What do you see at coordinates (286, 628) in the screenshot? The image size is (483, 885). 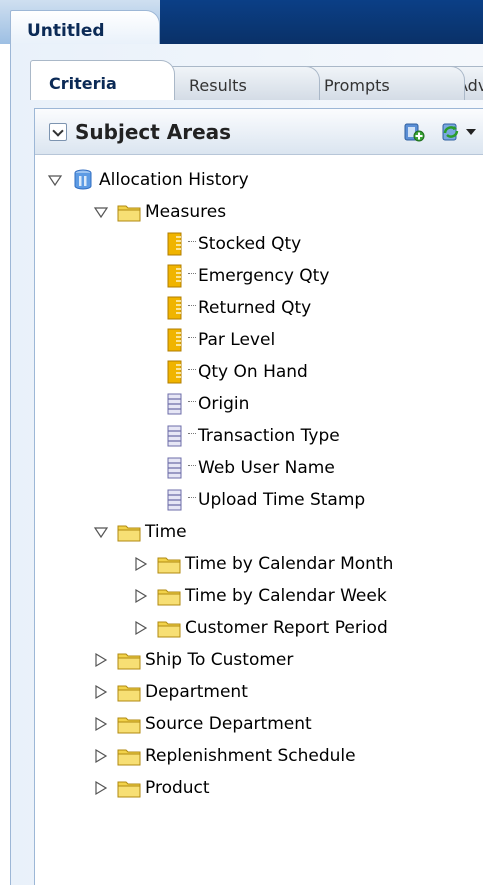 I see `tree-node-label: Customer Report Period` at bounding box center [286, 628].